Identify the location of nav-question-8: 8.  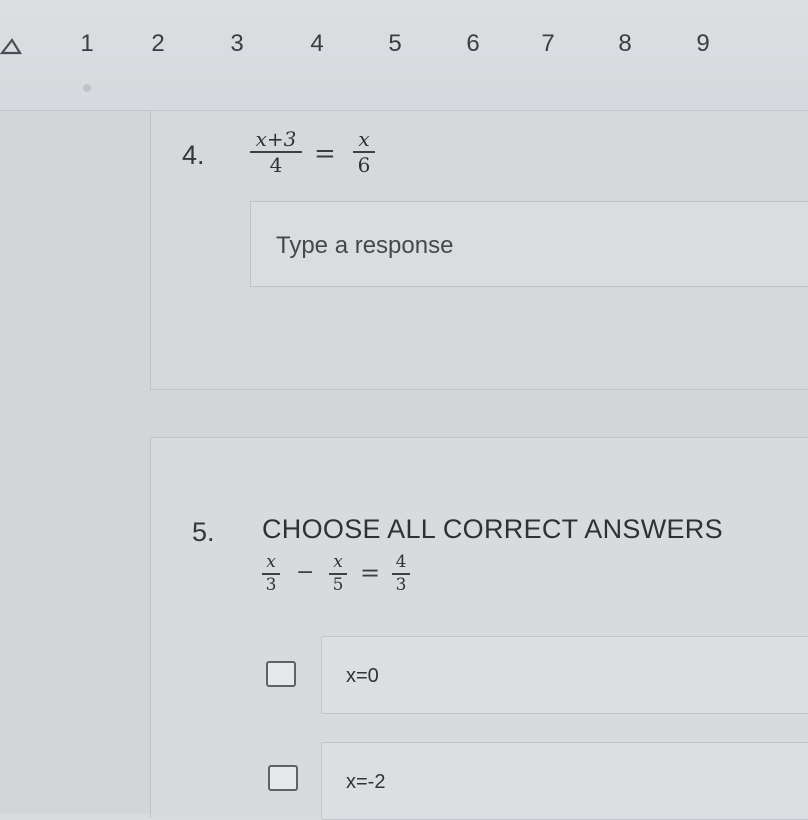
(625, 44).